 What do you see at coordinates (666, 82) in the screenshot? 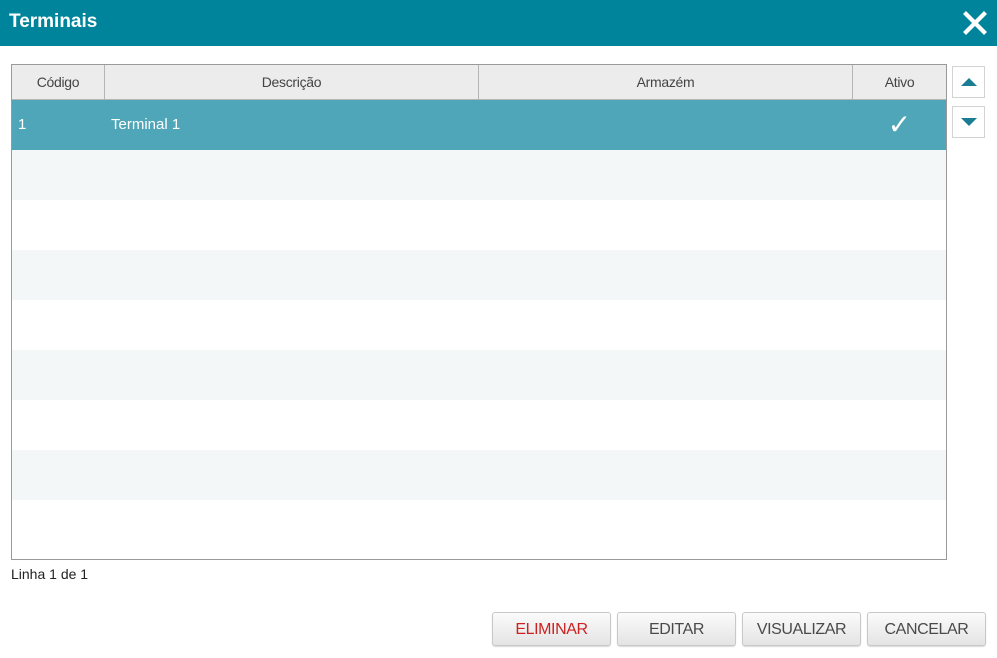
I see `column-header-armazem: Armazém` at bounding box center [666, 82].